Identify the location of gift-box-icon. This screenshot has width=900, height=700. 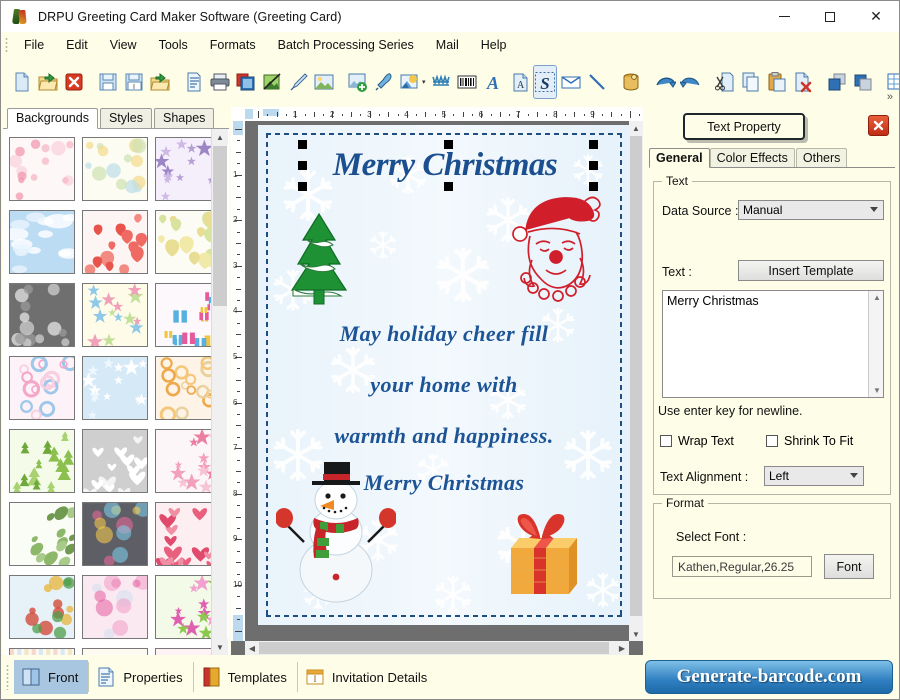
(541, 553).